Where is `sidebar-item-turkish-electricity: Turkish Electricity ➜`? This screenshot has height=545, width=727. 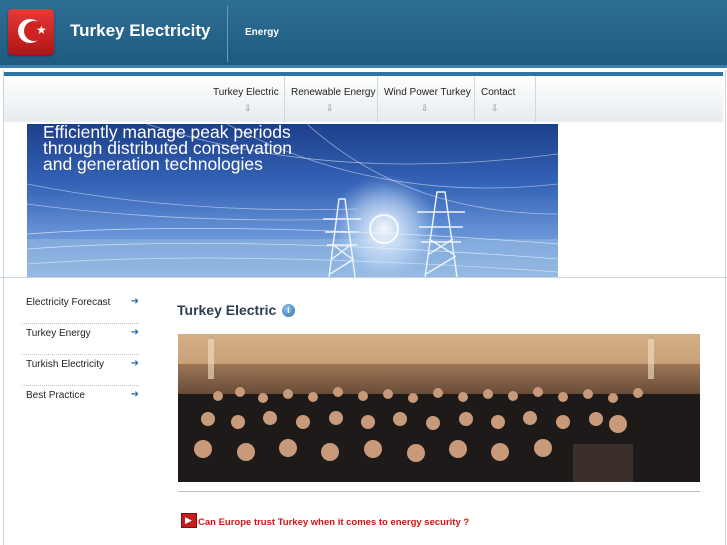
sidebar-item-turkish-electricity: Turkish Electricity ➜ is located at coordinates (80, 370).